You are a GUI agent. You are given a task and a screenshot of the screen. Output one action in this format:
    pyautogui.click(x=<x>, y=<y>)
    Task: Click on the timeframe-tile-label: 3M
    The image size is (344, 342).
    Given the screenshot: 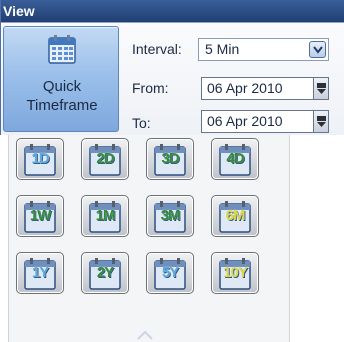 What is the action you would take?
    pyautogui.click(x=170, y=215)
    